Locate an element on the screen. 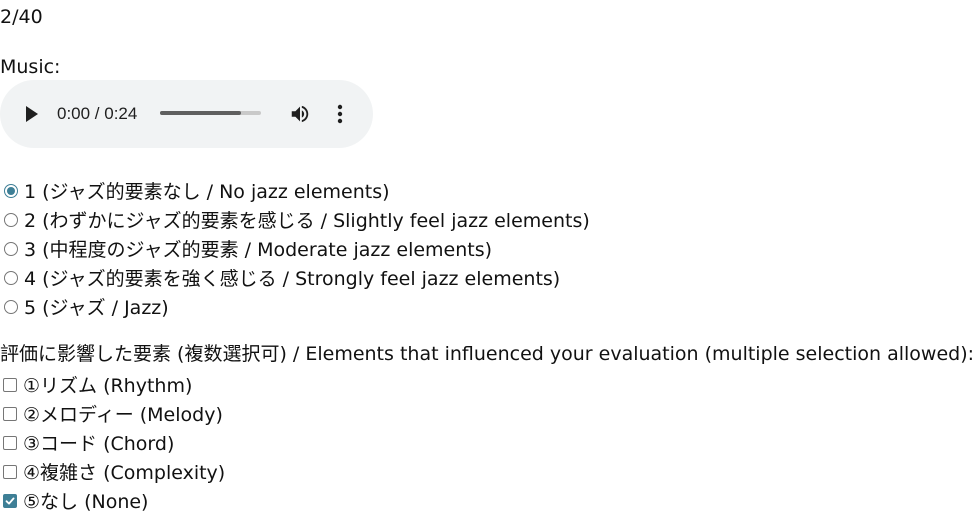 The width and height of the screenshot is (973, 526). element-option-label: ①リズム (Rhythm) is located at coordinates (108, 386).